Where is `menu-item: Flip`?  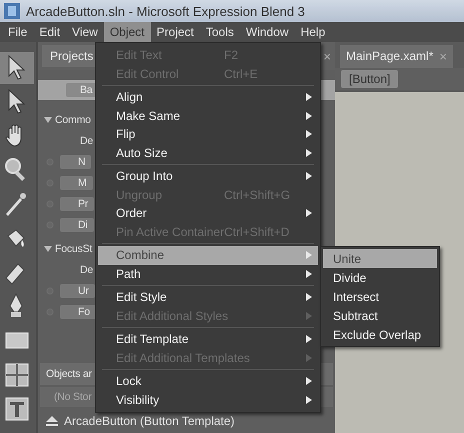
menu-item: Flip is located at coordinates (208, 134).